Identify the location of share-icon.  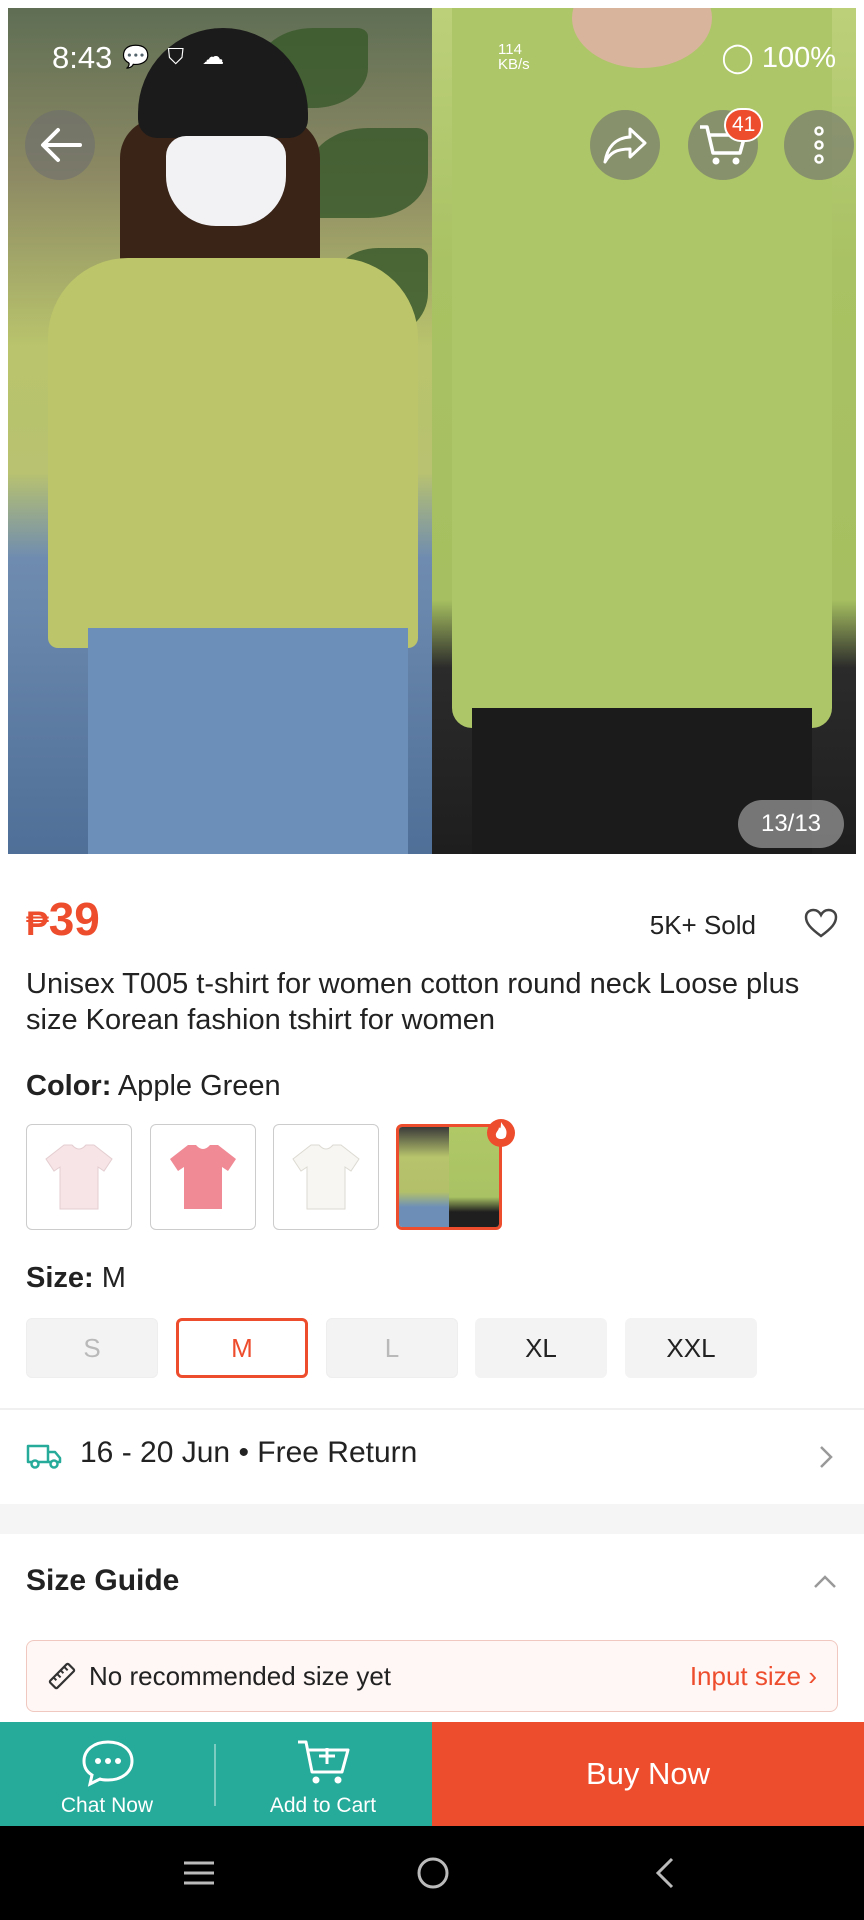
(625, 145).